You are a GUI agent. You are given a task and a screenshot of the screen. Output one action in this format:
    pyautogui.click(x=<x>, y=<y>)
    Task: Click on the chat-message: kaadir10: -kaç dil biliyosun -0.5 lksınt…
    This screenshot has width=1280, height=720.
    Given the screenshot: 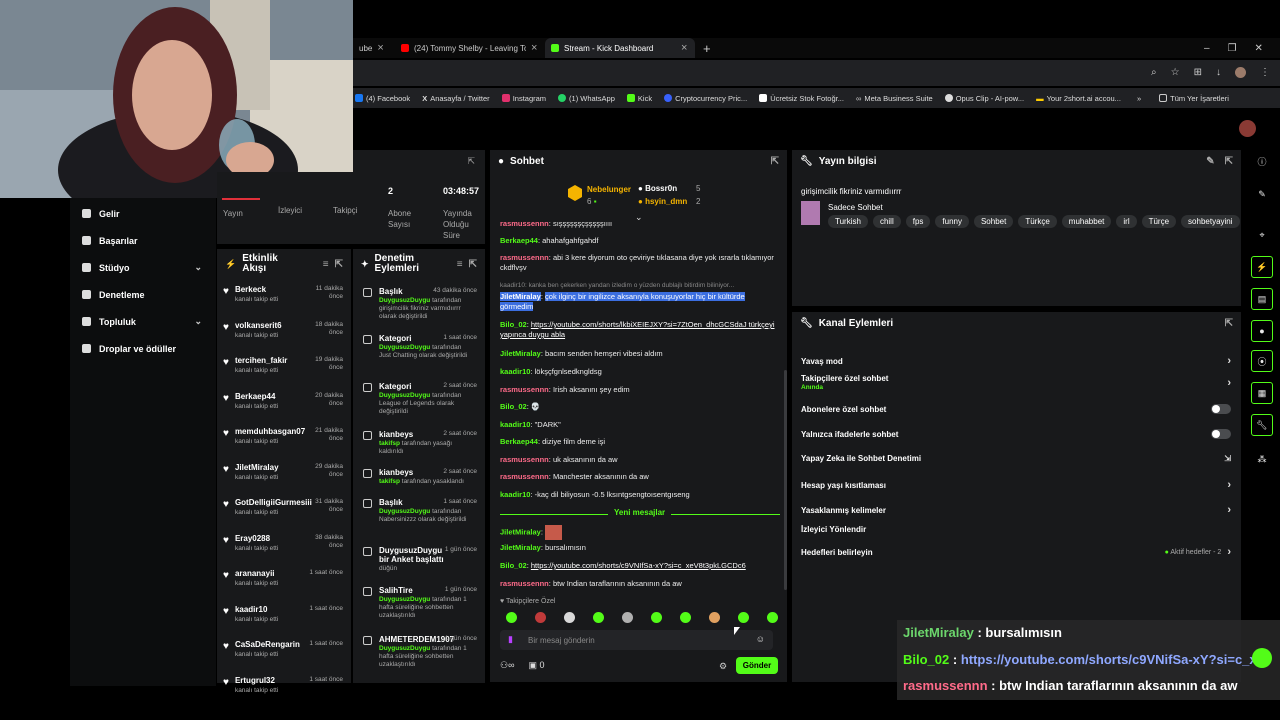 What is the action you would take?
    pyautogui.click(x=640, y=495)
    